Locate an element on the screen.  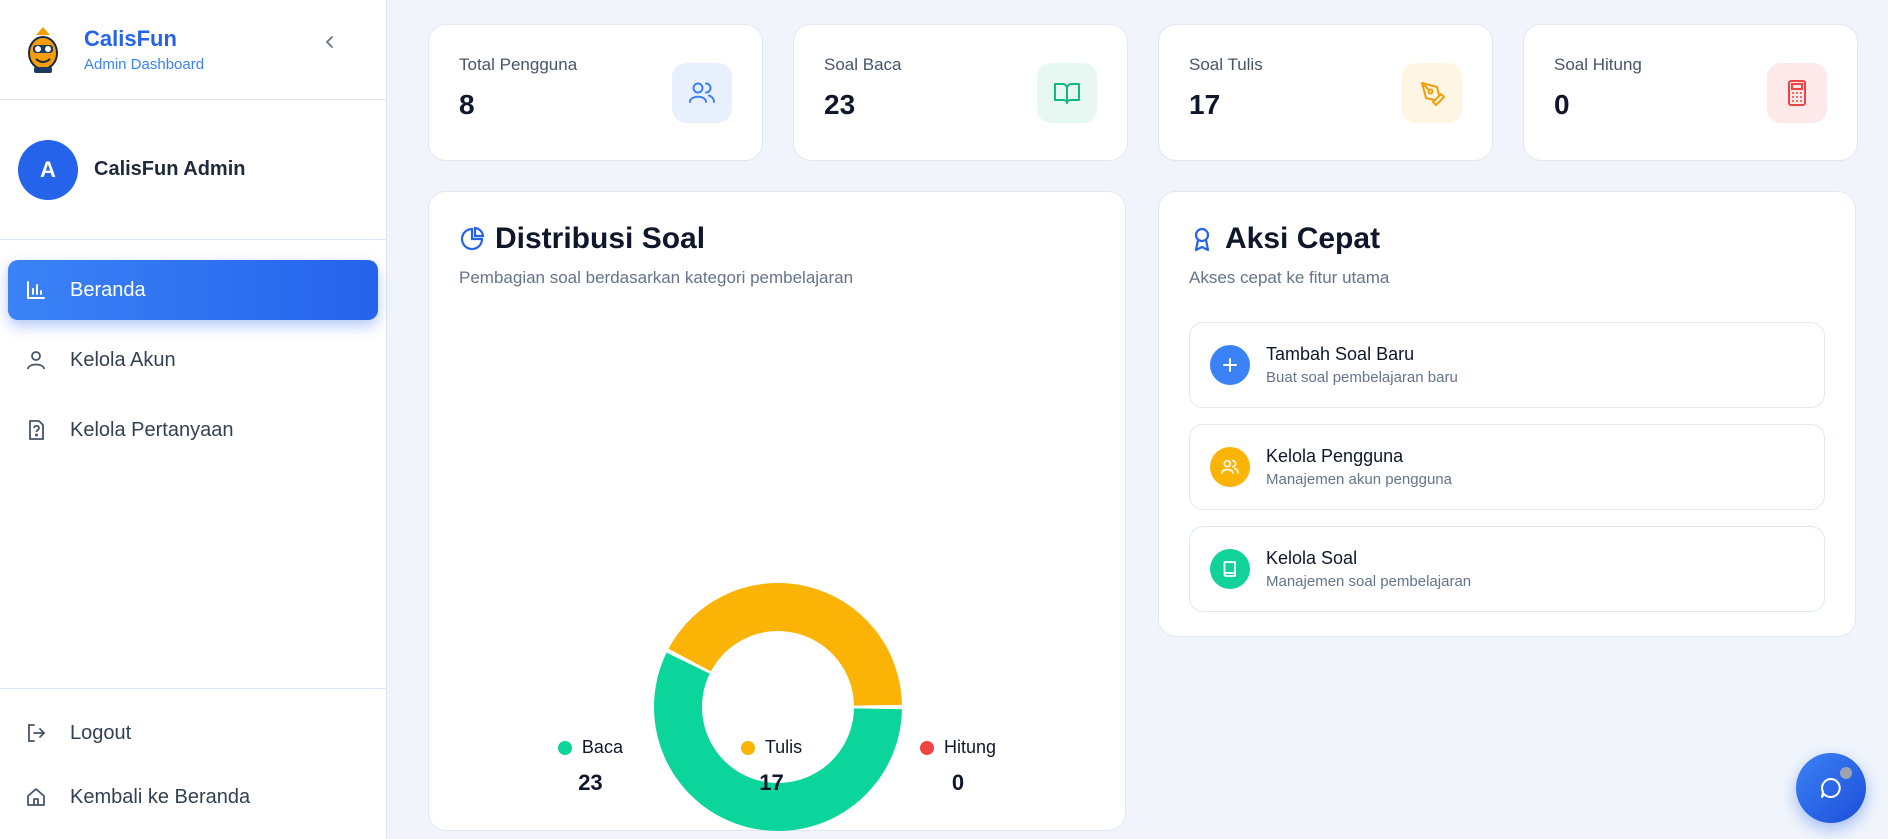
chart-legend: Baca 23 Tulis 17 Hitung 0 is located at coordinates (777, 766).